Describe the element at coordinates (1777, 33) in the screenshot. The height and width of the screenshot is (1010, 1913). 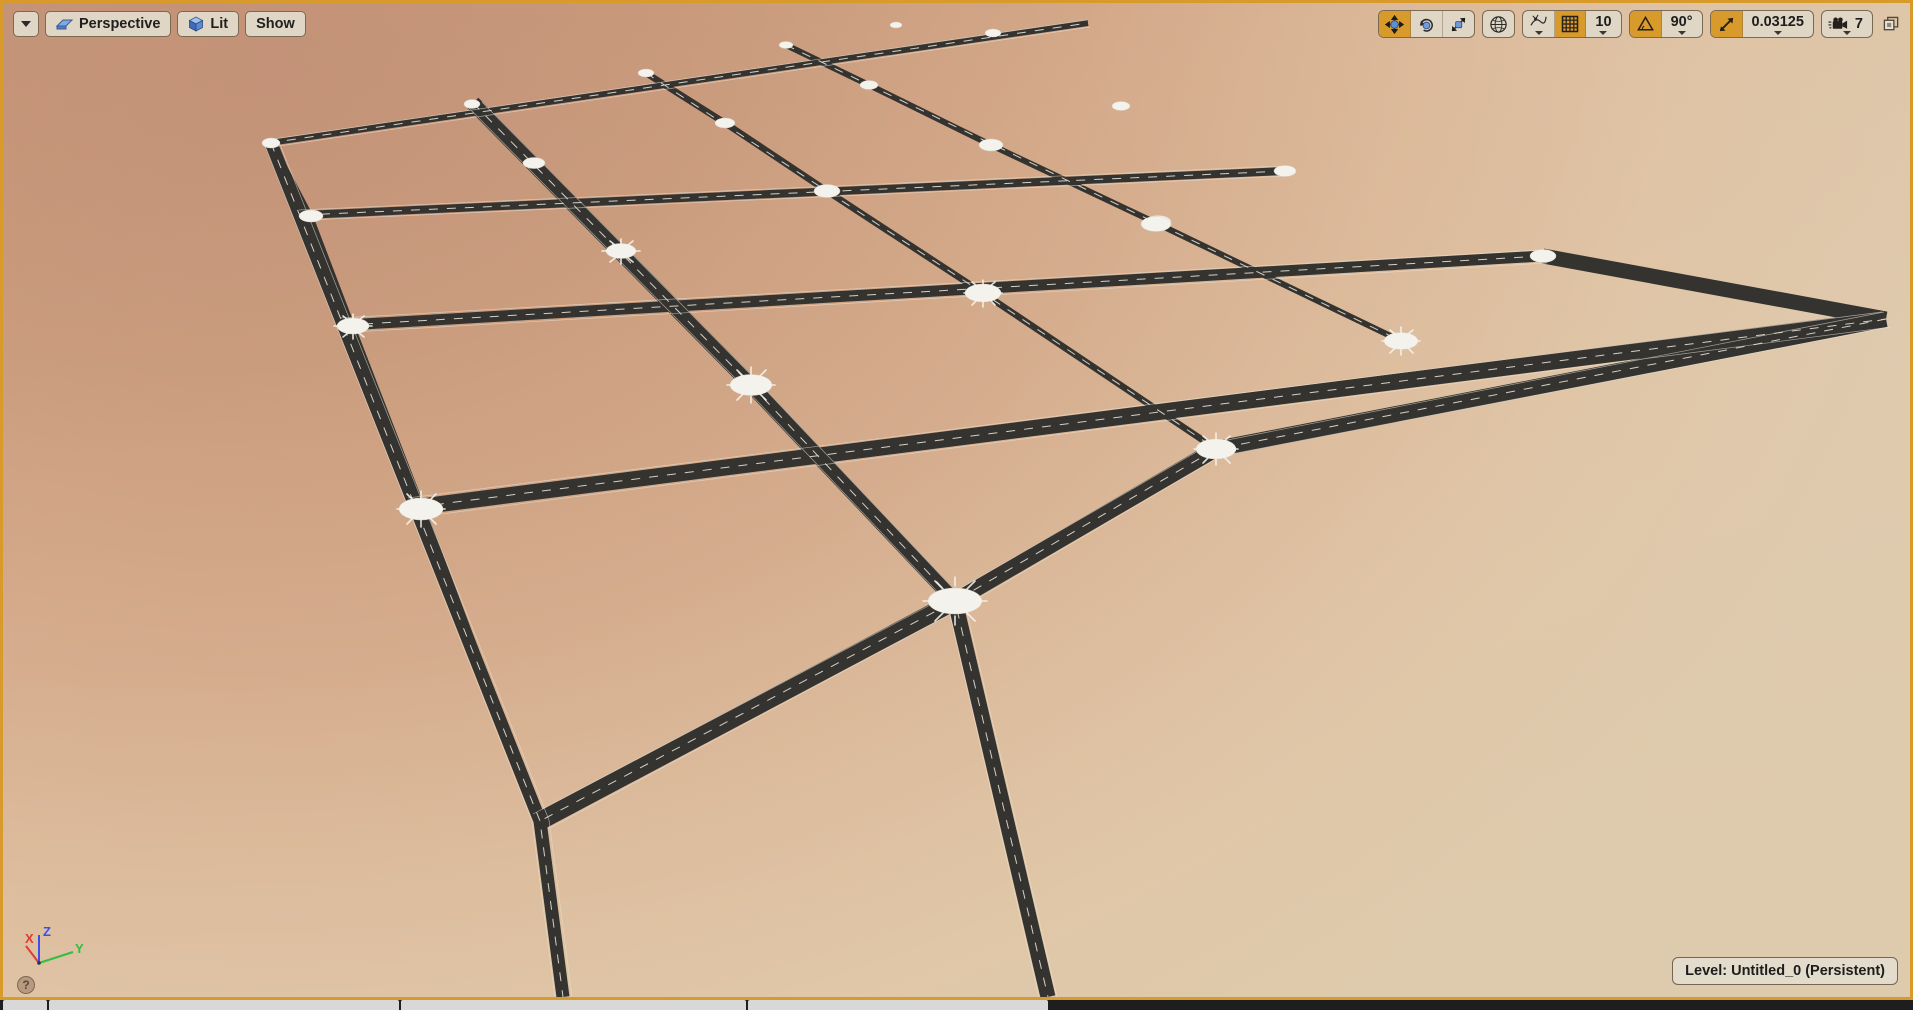
I see `scale-snap-caret-icon` at that location.